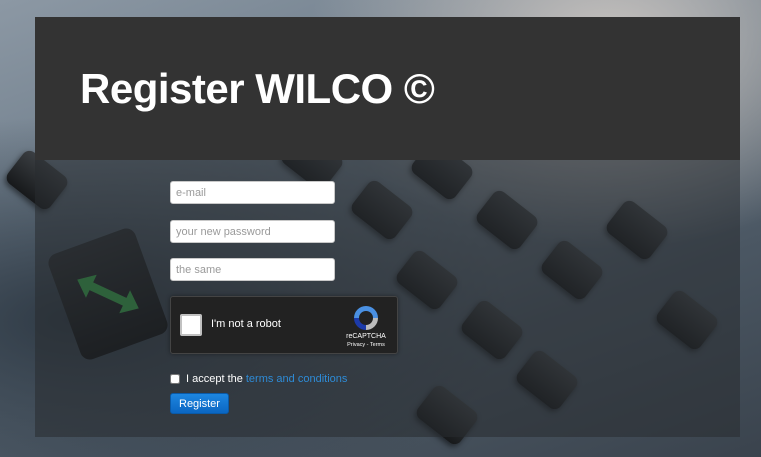 The image size is (761, 457). I want to click on recaptcha-privacy-link: Privacy, so click(356, 345).